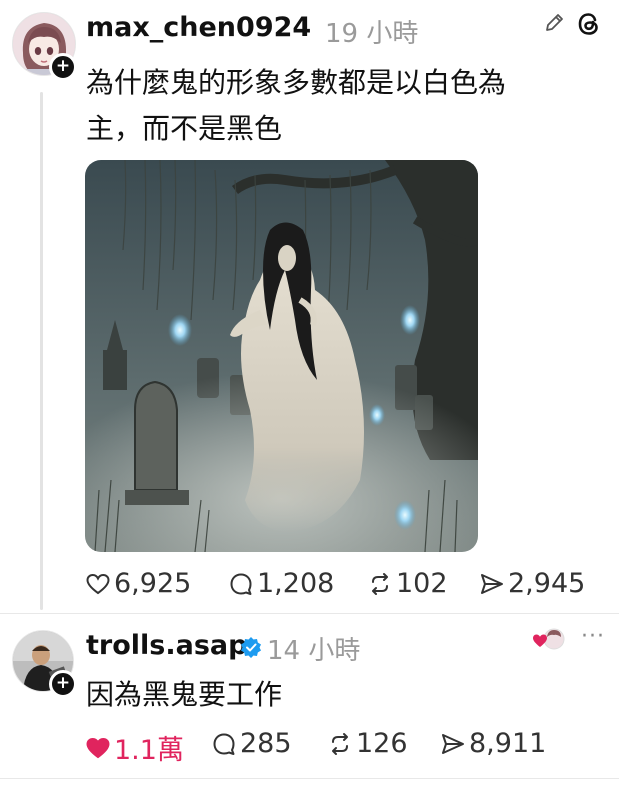 The image size is (619, 800). Describe the element at coordinates (149, 750) in the screenshot. I see `like-count: 1.1萬` at that location.